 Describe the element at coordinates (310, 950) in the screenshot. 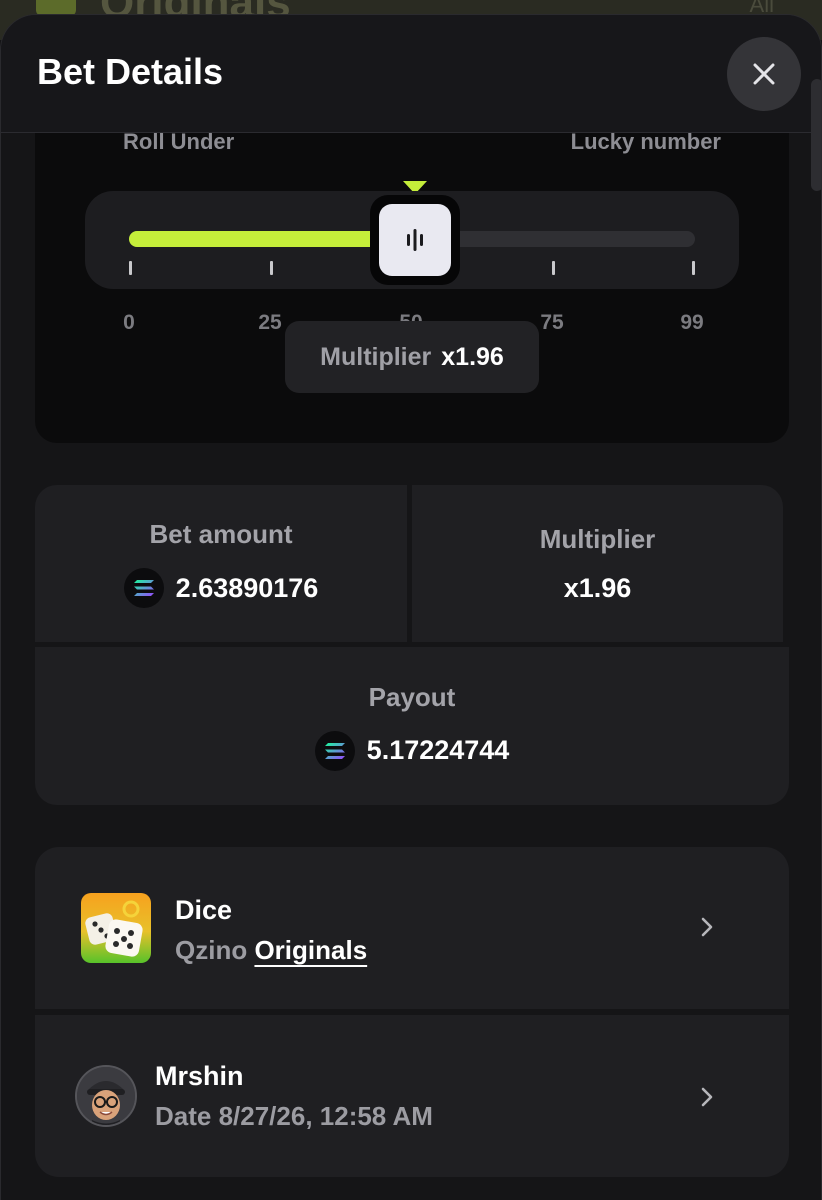

I see `originals-link: Originals` at that location.